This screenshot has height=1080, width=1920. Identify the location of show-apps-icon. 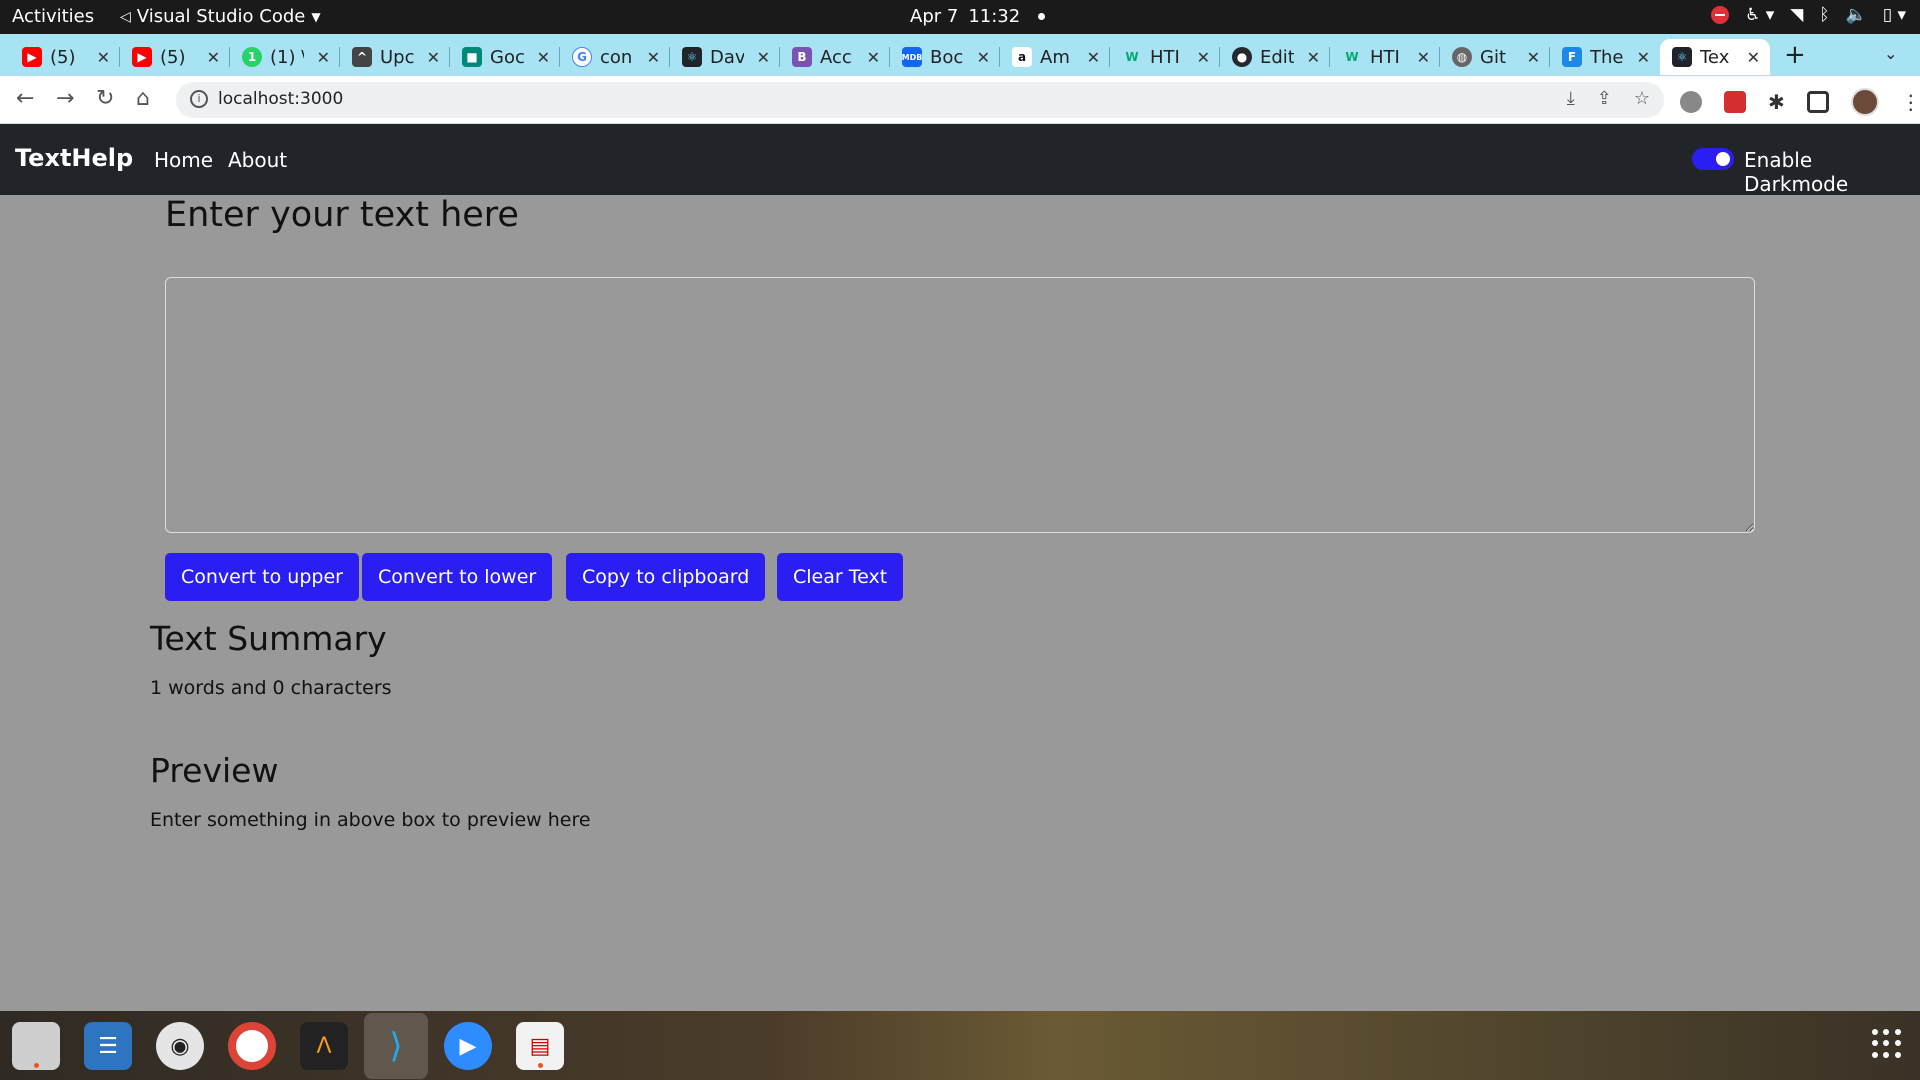
(1887, 1044).